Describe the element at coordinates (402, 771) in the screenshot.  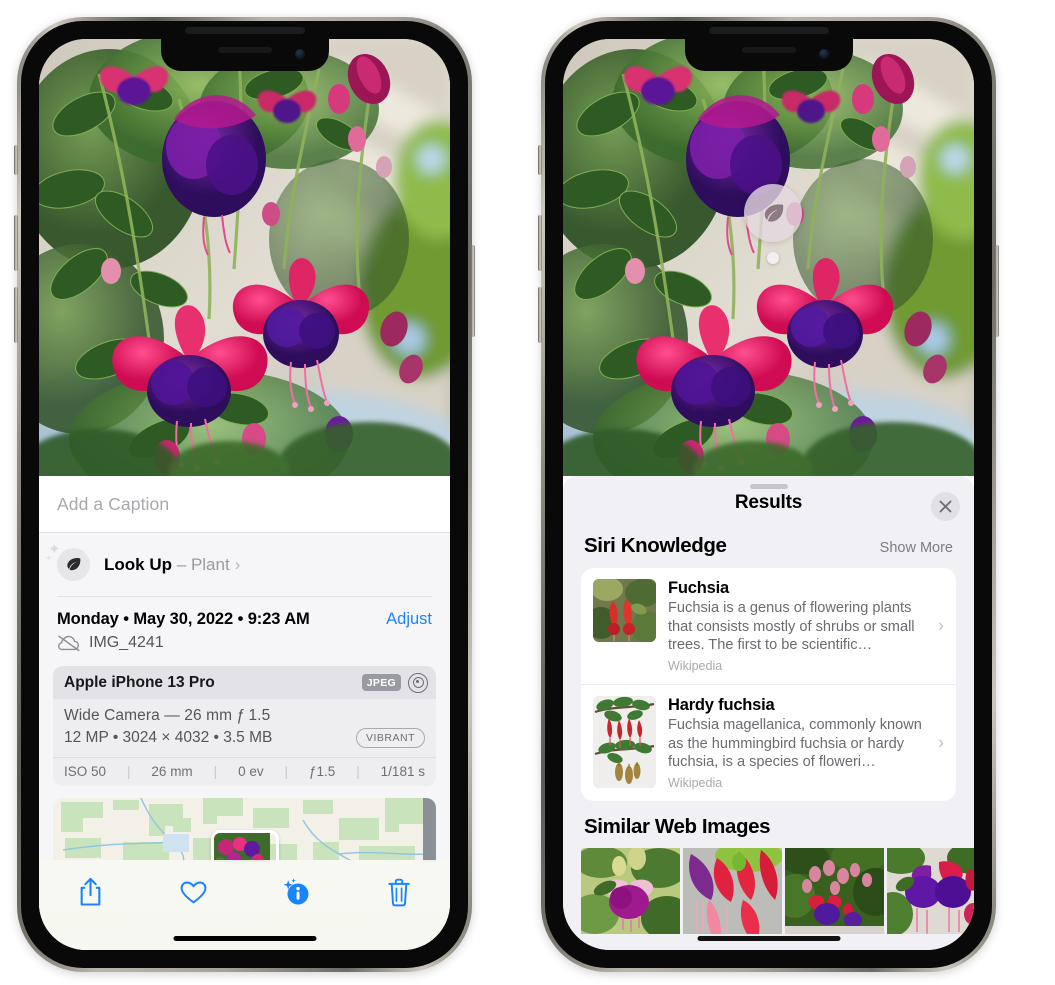
I see `exif-shutter: 1/181 s` at that location.